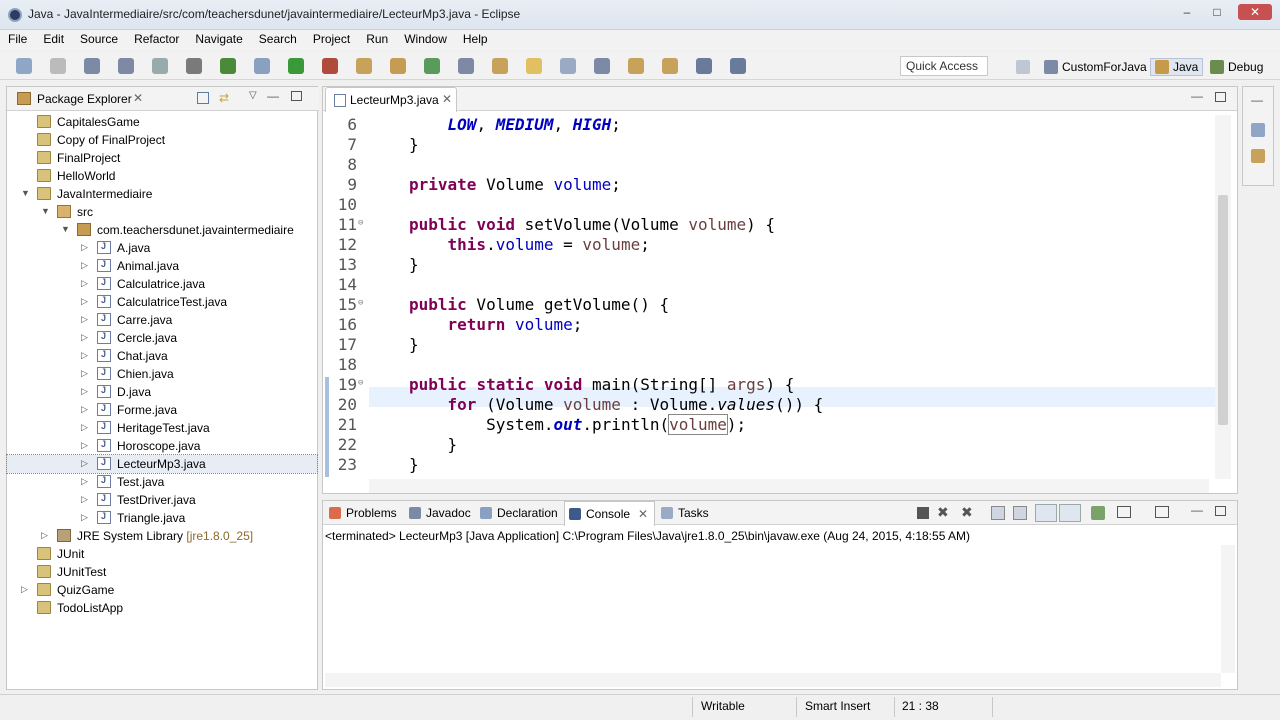 The height and width of the screenshot is (720, 1280). Describe the element at coordinates (769, 325) in the screenshot. I see `code-line: 16 return volume;` at that location.